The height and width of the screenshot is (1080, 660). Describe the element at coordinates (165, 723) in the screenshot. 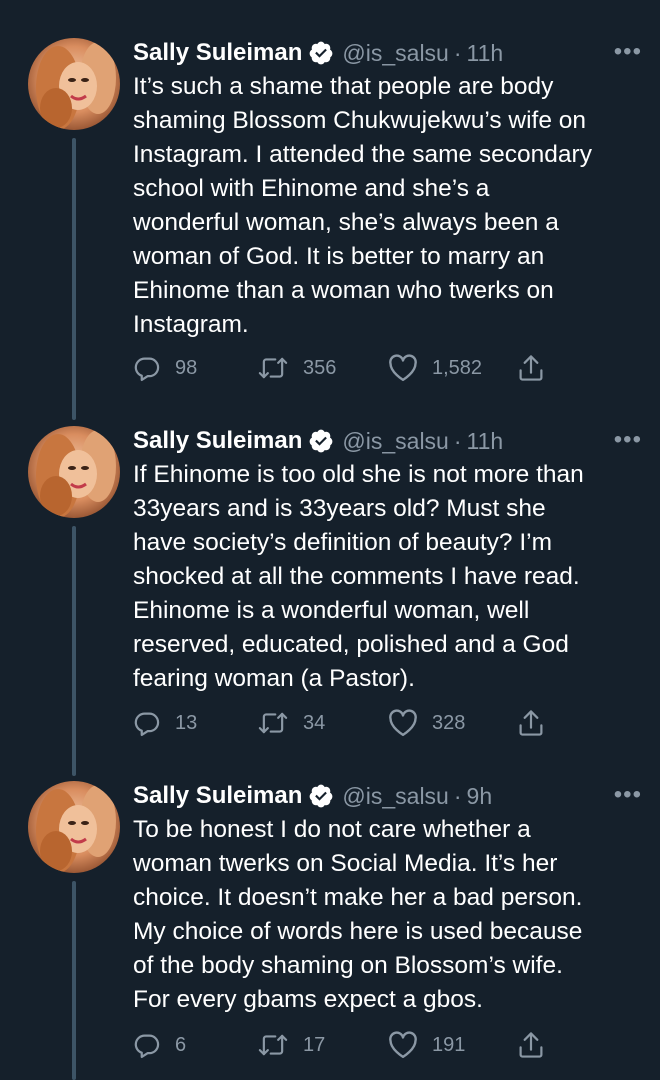

I see `reply-button: 13` at that location.